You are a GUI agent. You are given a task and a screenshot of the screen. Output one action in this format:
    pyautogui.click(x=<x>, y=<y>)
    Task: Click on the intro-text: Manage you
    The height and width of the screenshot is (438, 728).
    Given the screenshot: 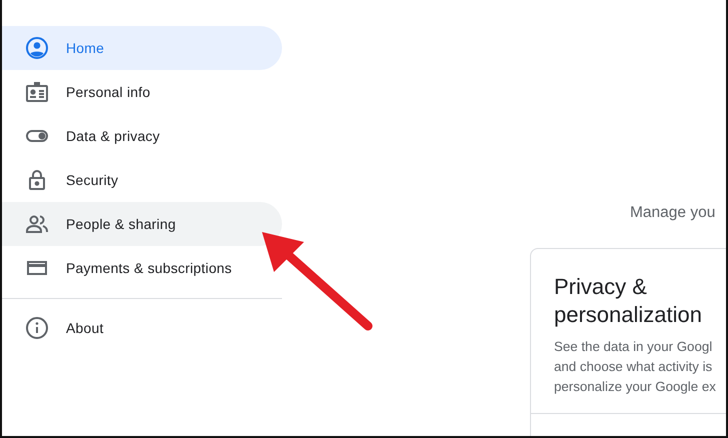 What is the action you would take?
    pyautogui.click(x=673, y=213)
    